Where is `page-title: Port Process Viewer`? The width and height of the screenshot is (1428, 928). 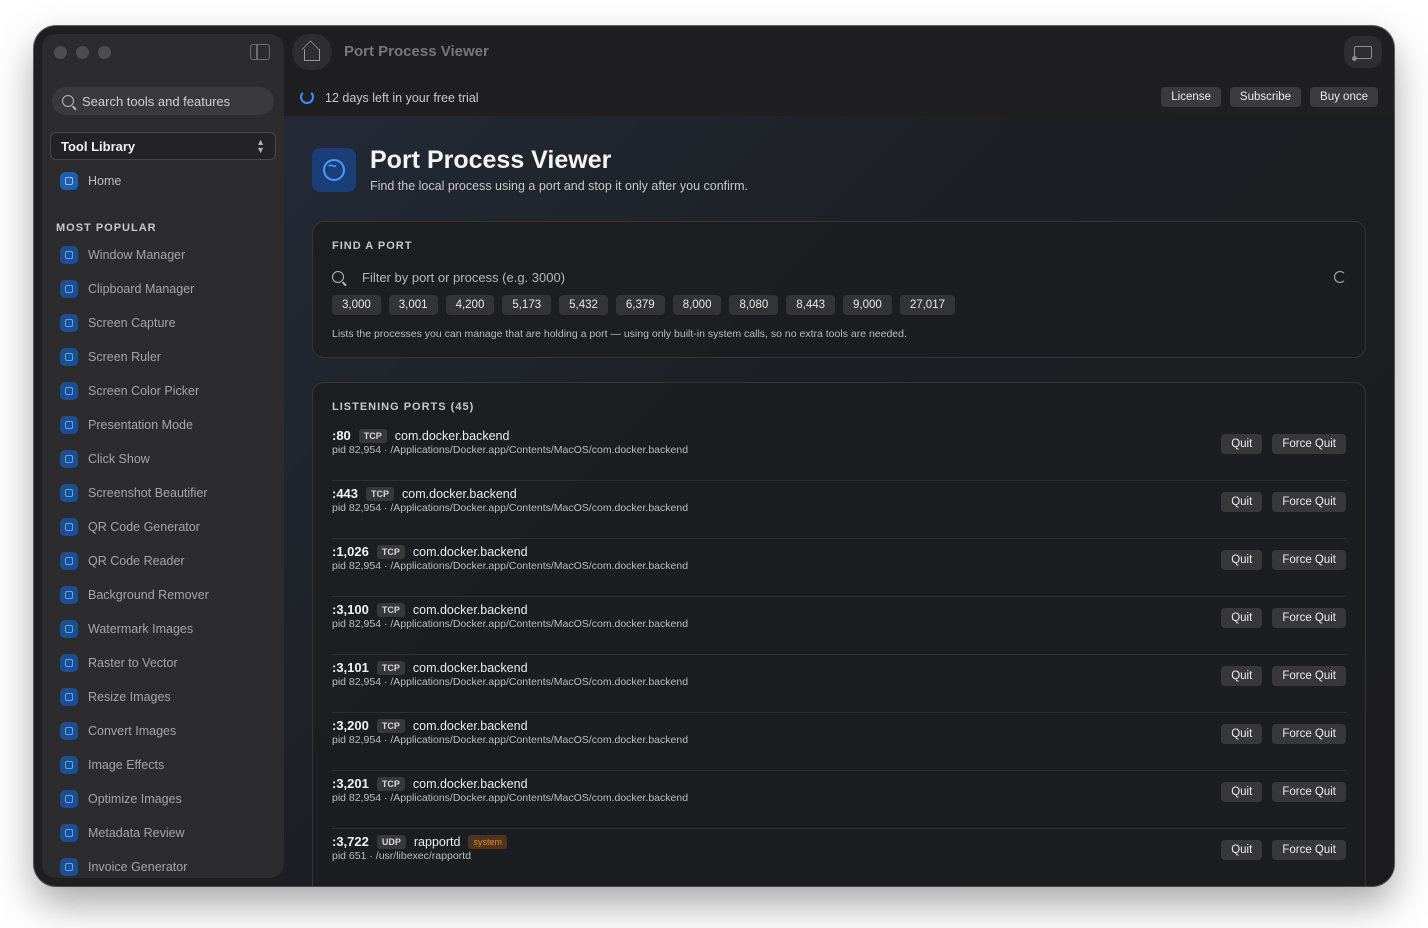
page-title: Port Process Viewer is located at coordinates (491, 160).